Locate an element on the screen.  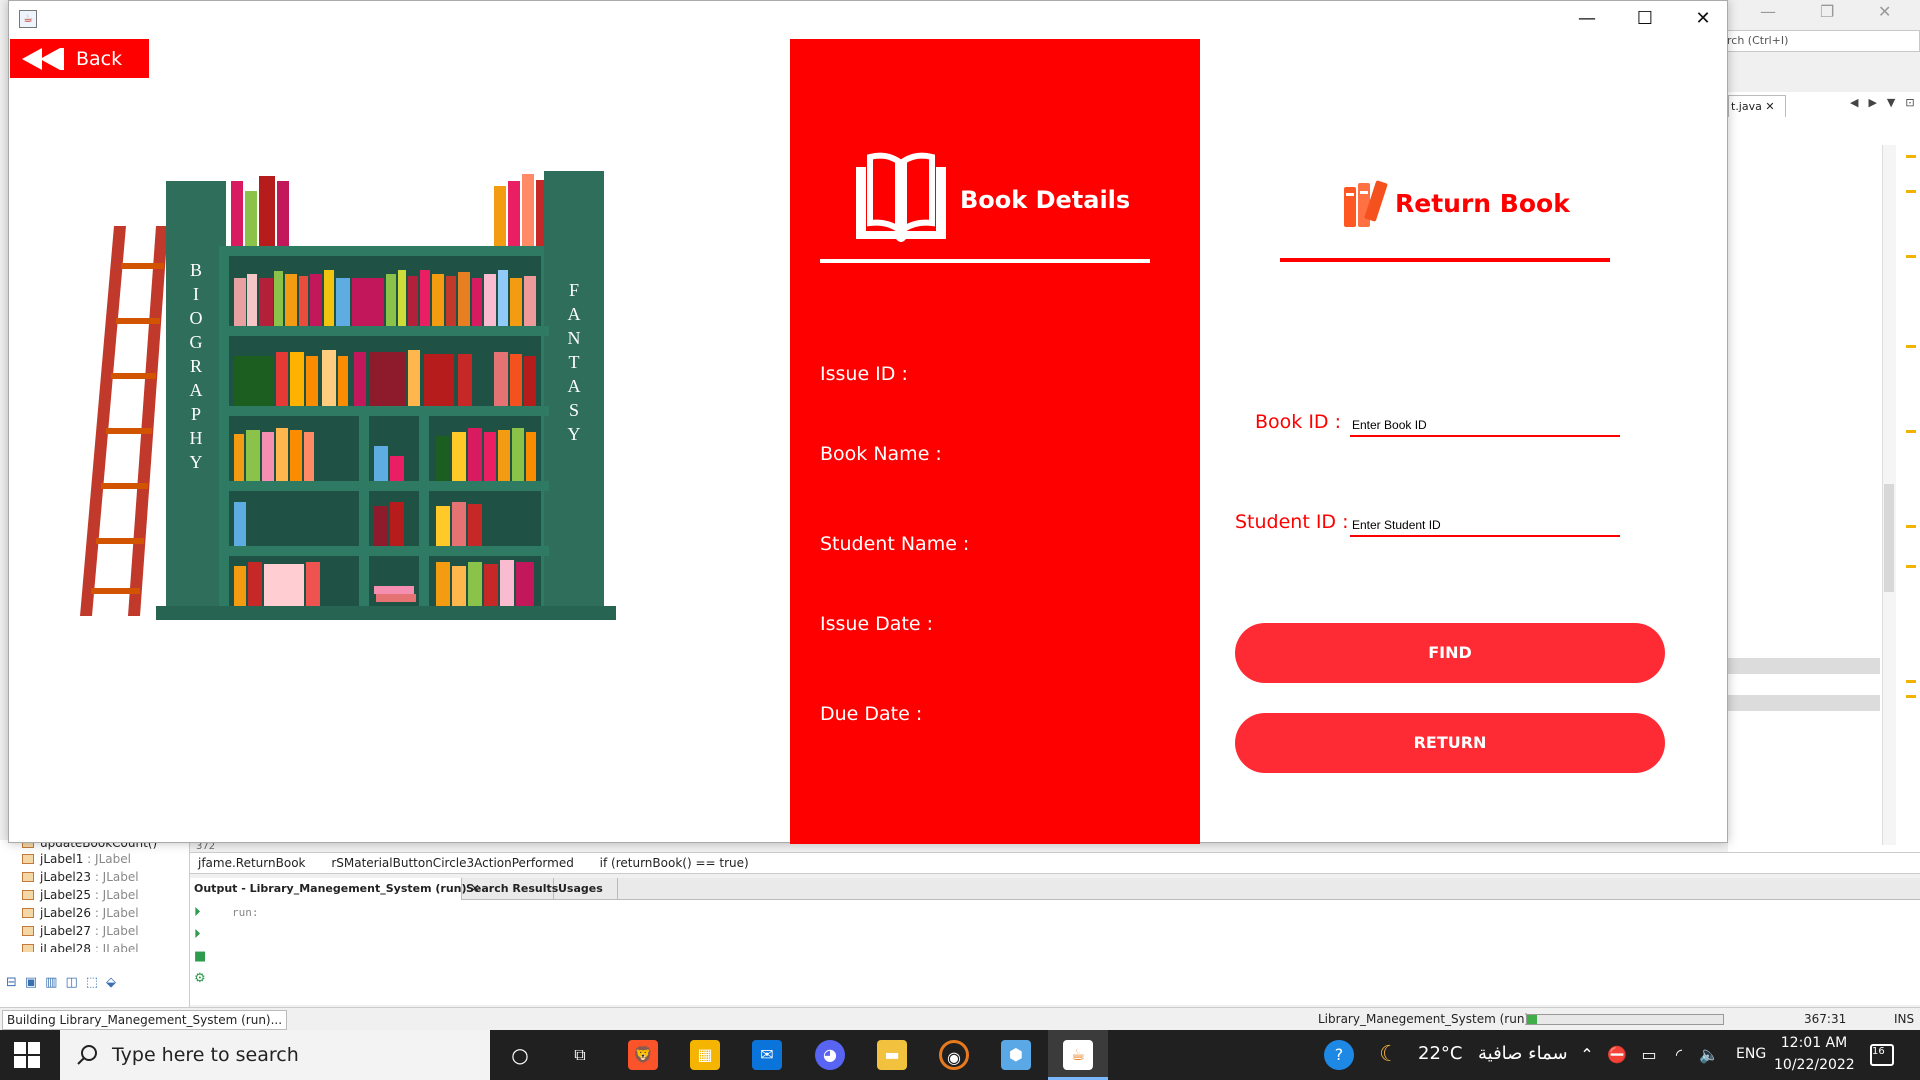
close-icon: ✕ is located at coordinates (1703, 19).